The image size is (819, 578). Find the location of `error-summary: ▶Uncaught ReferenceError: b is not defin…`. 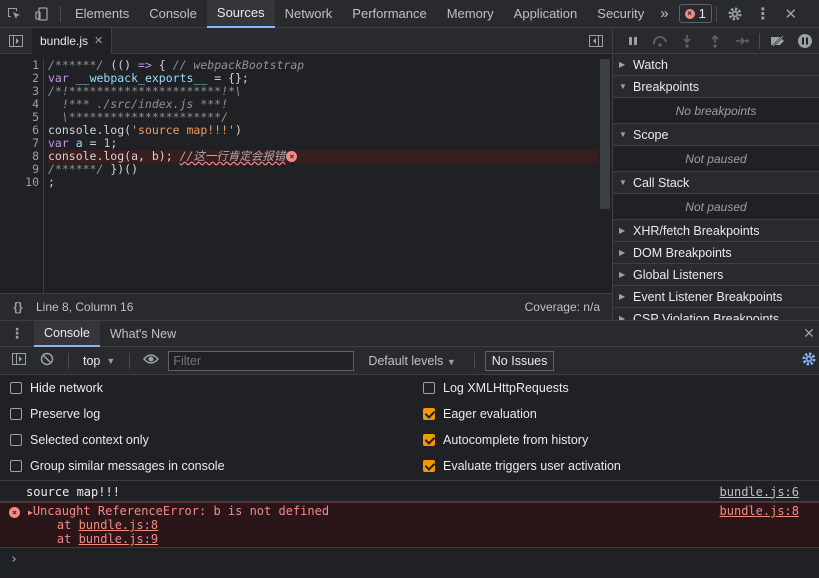

error-summary: ▶Uncaught ReferenceError: b is not defin… is located at coordinates (178, 511).